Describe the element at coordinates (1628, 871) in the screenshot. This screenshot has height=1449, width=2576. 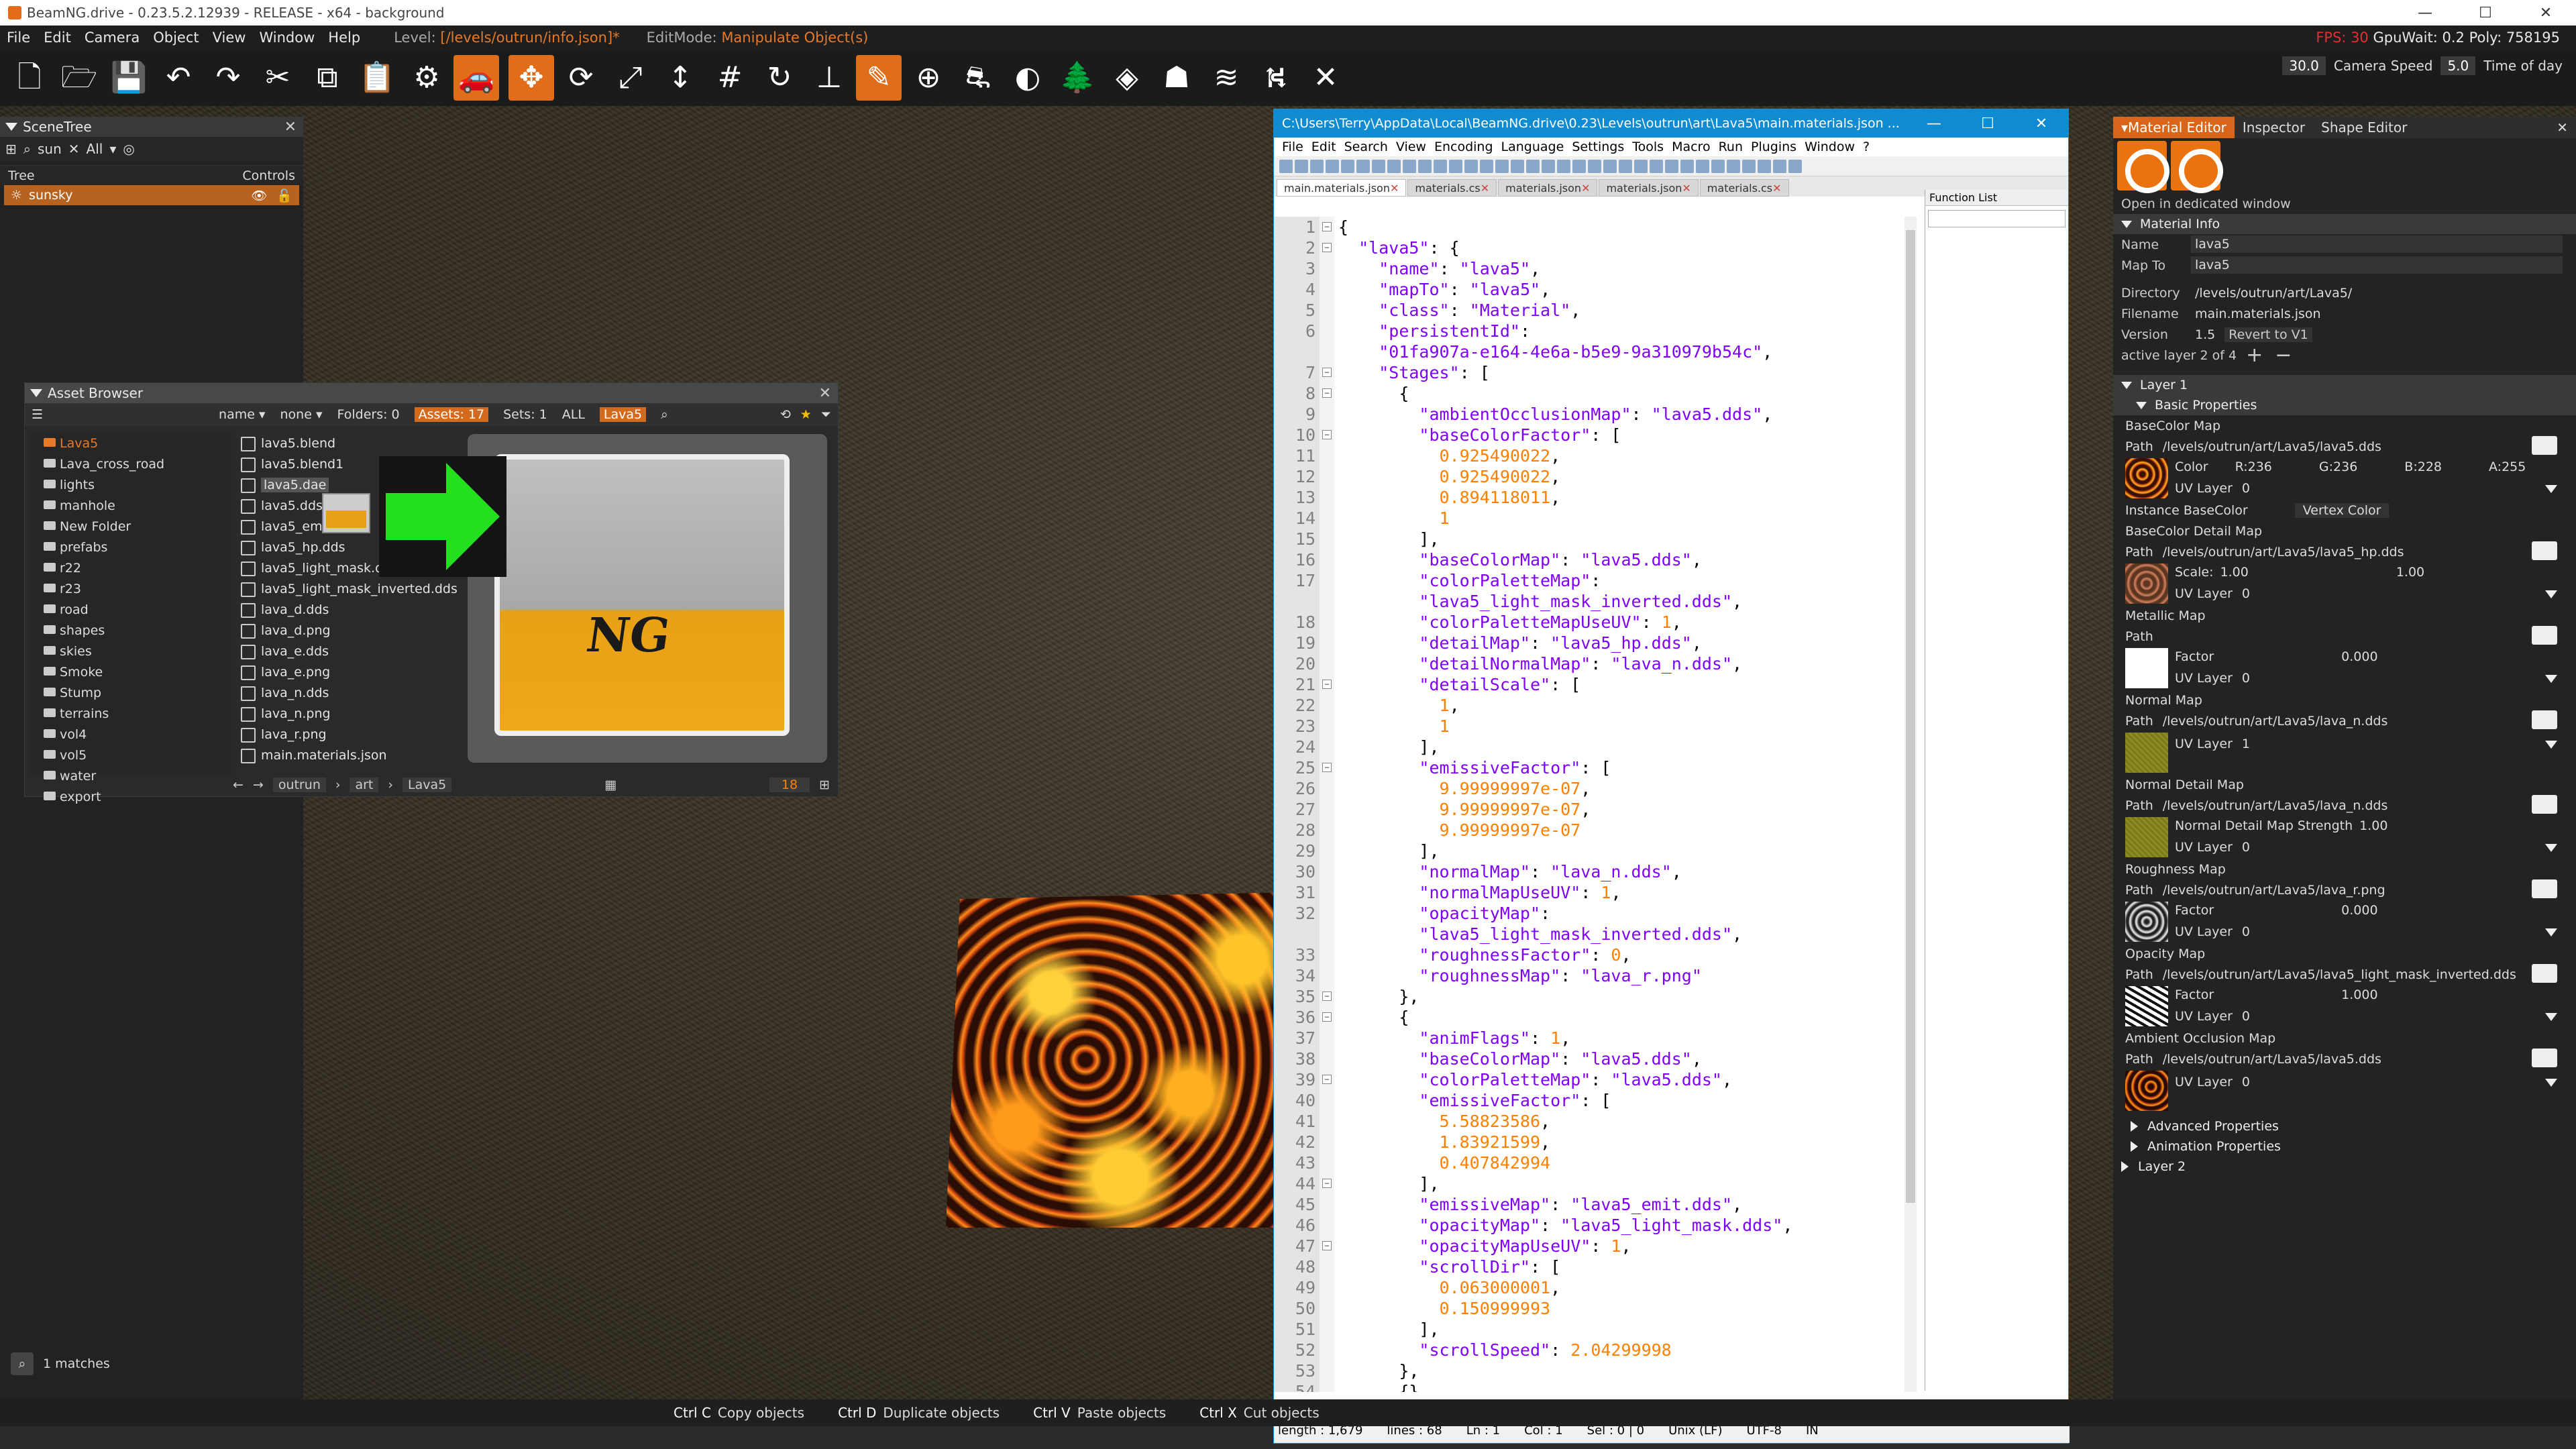
I see `code-line: "normalMap": "lava_n.dds",` at that location.